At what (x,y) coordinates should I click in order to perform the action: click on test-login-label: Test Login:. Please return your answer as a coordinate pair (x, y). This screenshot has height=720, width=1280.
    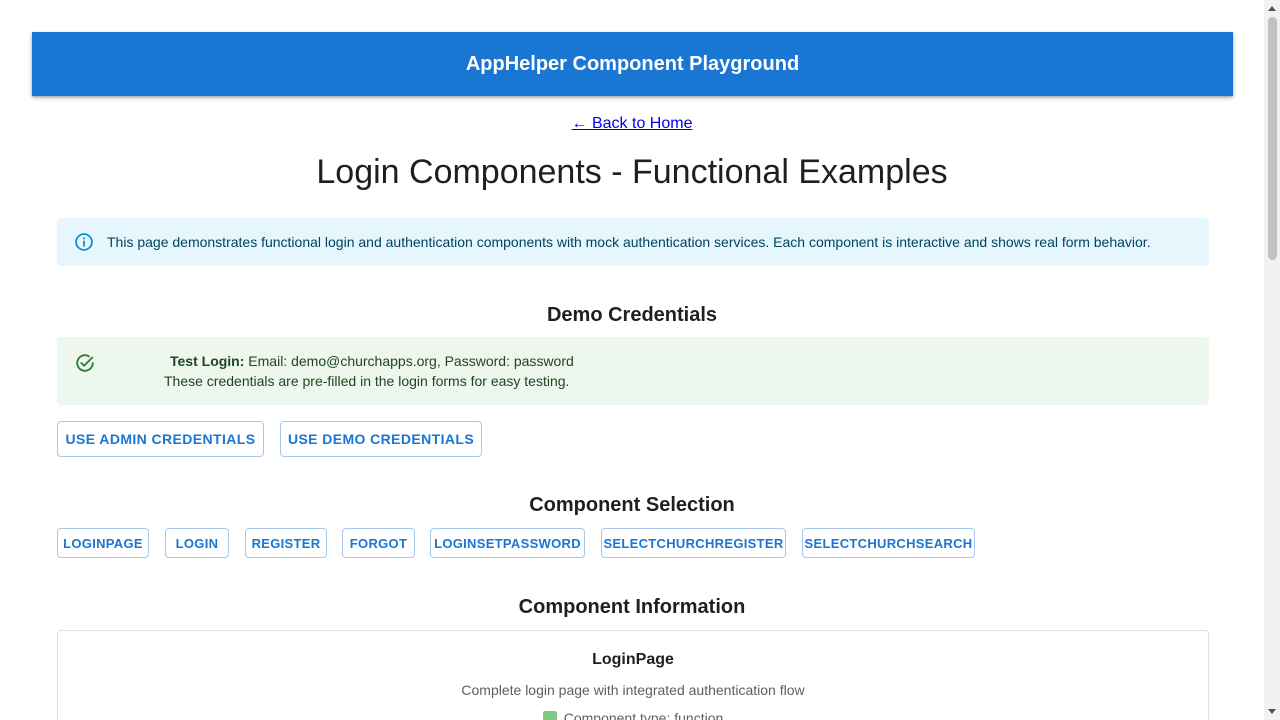
    Looking at the image, I should click on (207, 361).